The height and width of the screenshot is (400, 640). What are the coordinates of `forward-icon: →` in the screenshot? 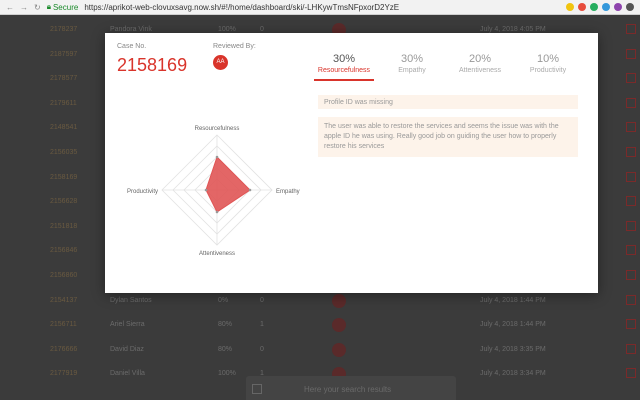 It's located at (24, 7).